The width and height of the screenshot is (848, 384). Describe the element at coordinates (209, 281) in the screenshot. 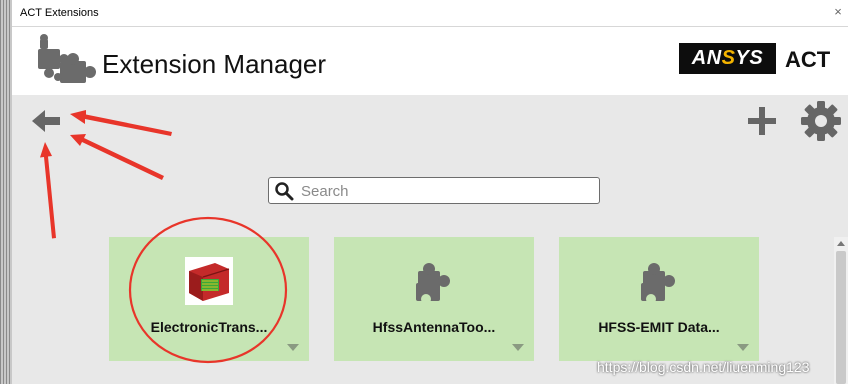

I see `electronic-transformer-icon` at that location.